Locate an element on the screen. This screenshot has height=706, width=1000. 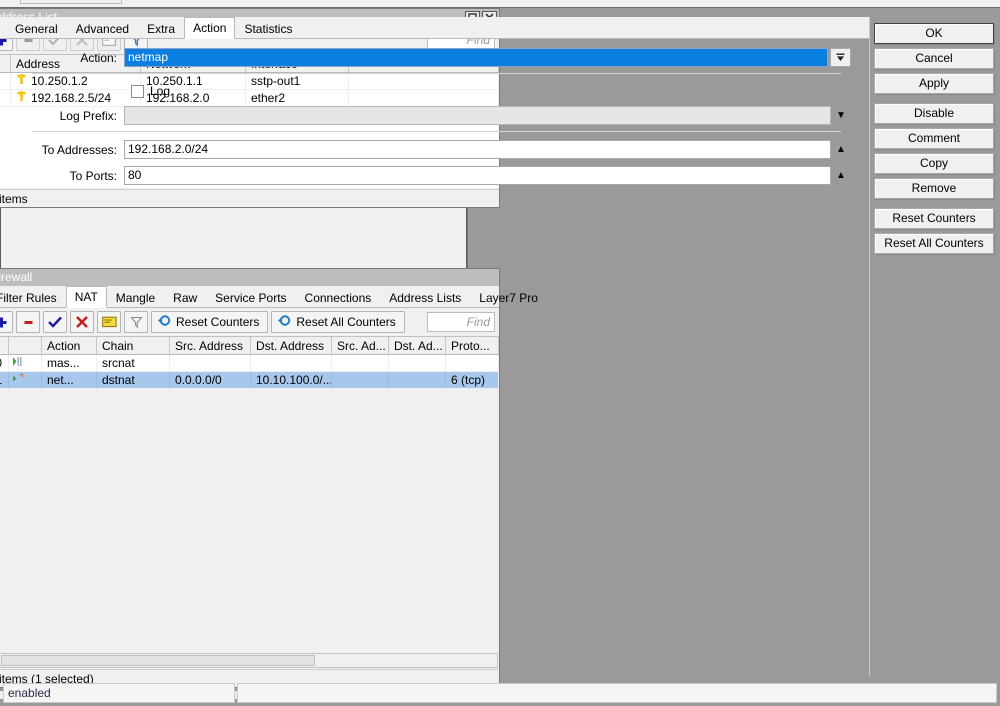
copy-button: Copy is located at coordinates (934, 163).